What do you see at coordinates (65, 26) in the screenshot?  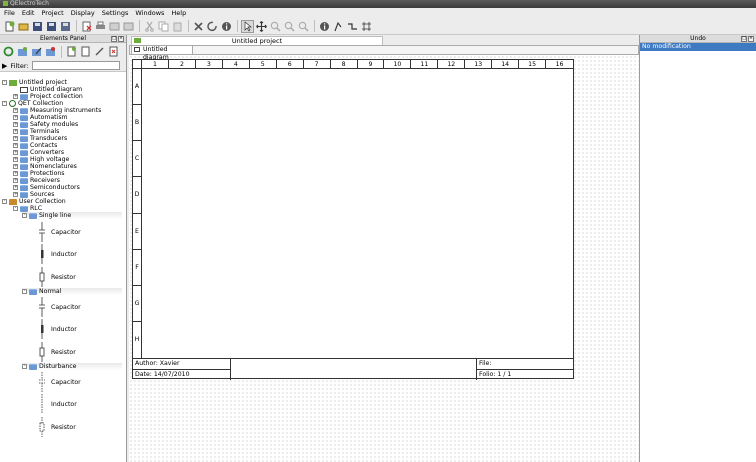 I see `save-all-icon` at bounding box center [65, 26].